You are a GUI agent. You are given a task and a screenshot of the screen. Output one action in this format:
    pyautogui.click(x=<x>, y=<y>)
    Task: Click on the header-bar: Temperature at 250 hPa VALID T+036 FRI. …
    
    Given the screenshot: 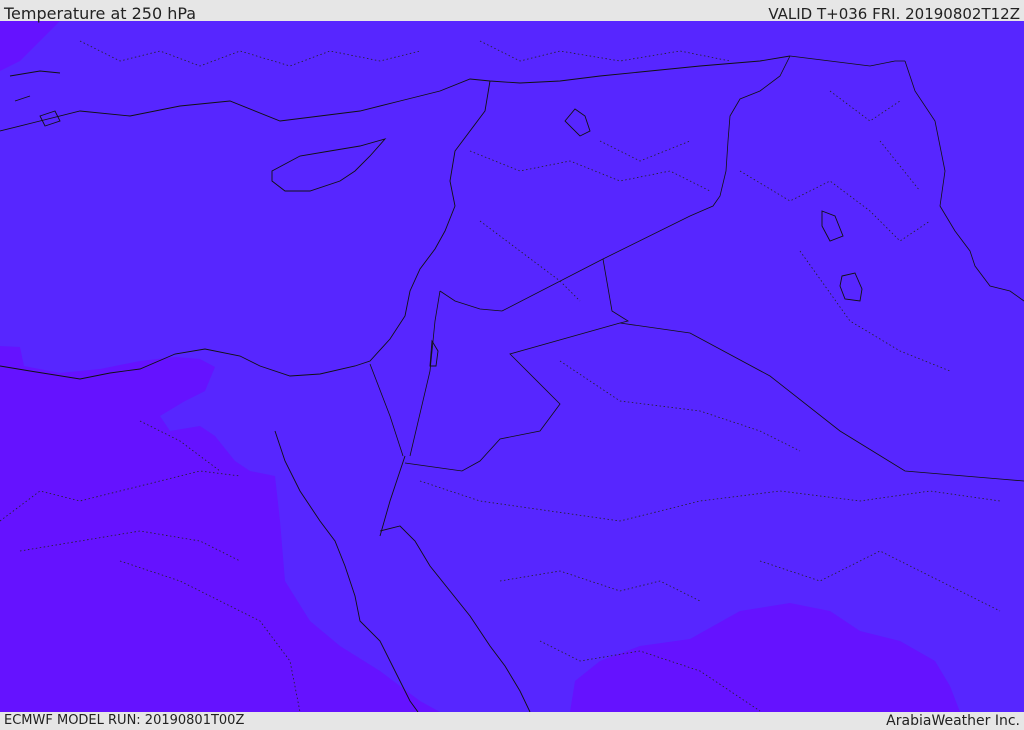 What is the action you would take?
    pyautogui.click(x=512, y=11)
    